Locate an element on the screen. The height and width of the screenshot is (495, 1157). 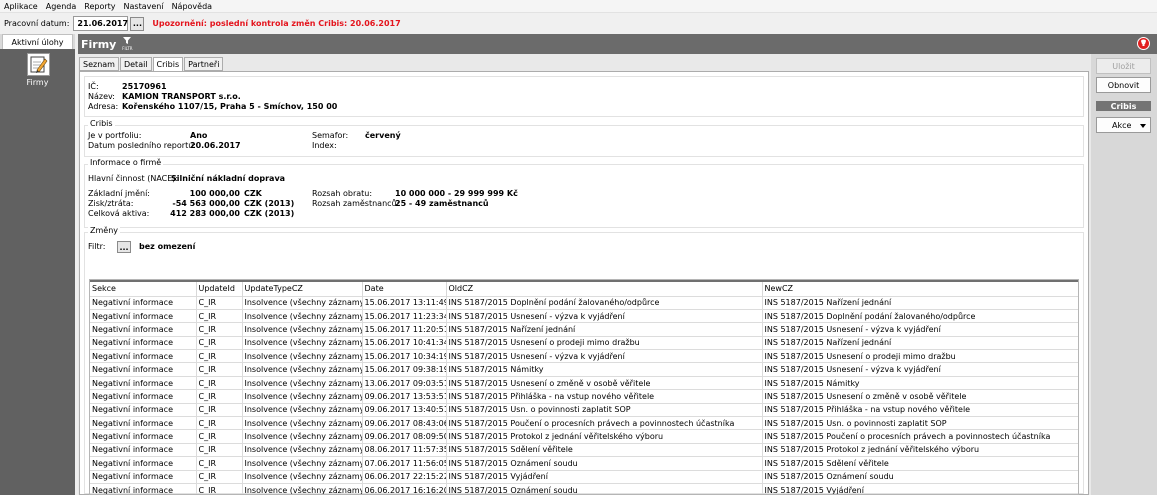
col-oldcz: OldCZ is located at coordinates (604, 289).